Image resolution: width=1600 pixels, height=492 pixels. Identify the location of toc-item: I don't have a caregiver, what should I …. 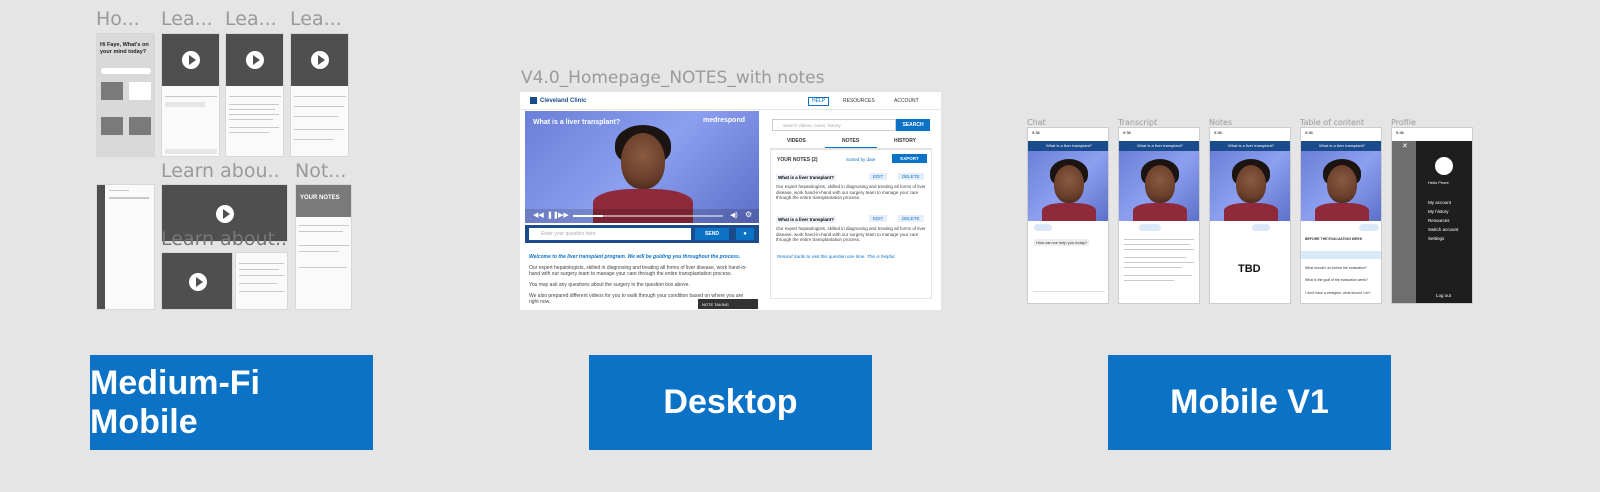
(1342, 293).